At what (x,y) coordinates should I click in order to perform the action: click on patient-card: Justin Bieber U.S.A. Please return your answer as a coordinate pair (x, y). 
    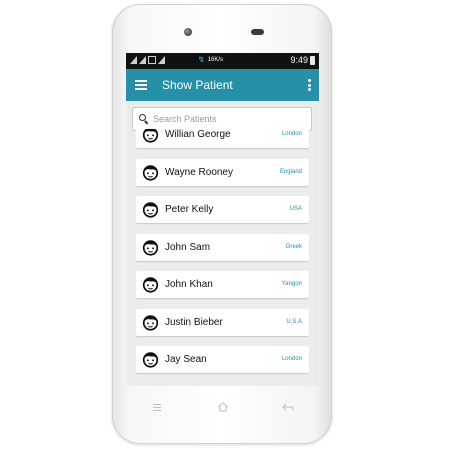
    Looking at the image, I should click on (222, 322).